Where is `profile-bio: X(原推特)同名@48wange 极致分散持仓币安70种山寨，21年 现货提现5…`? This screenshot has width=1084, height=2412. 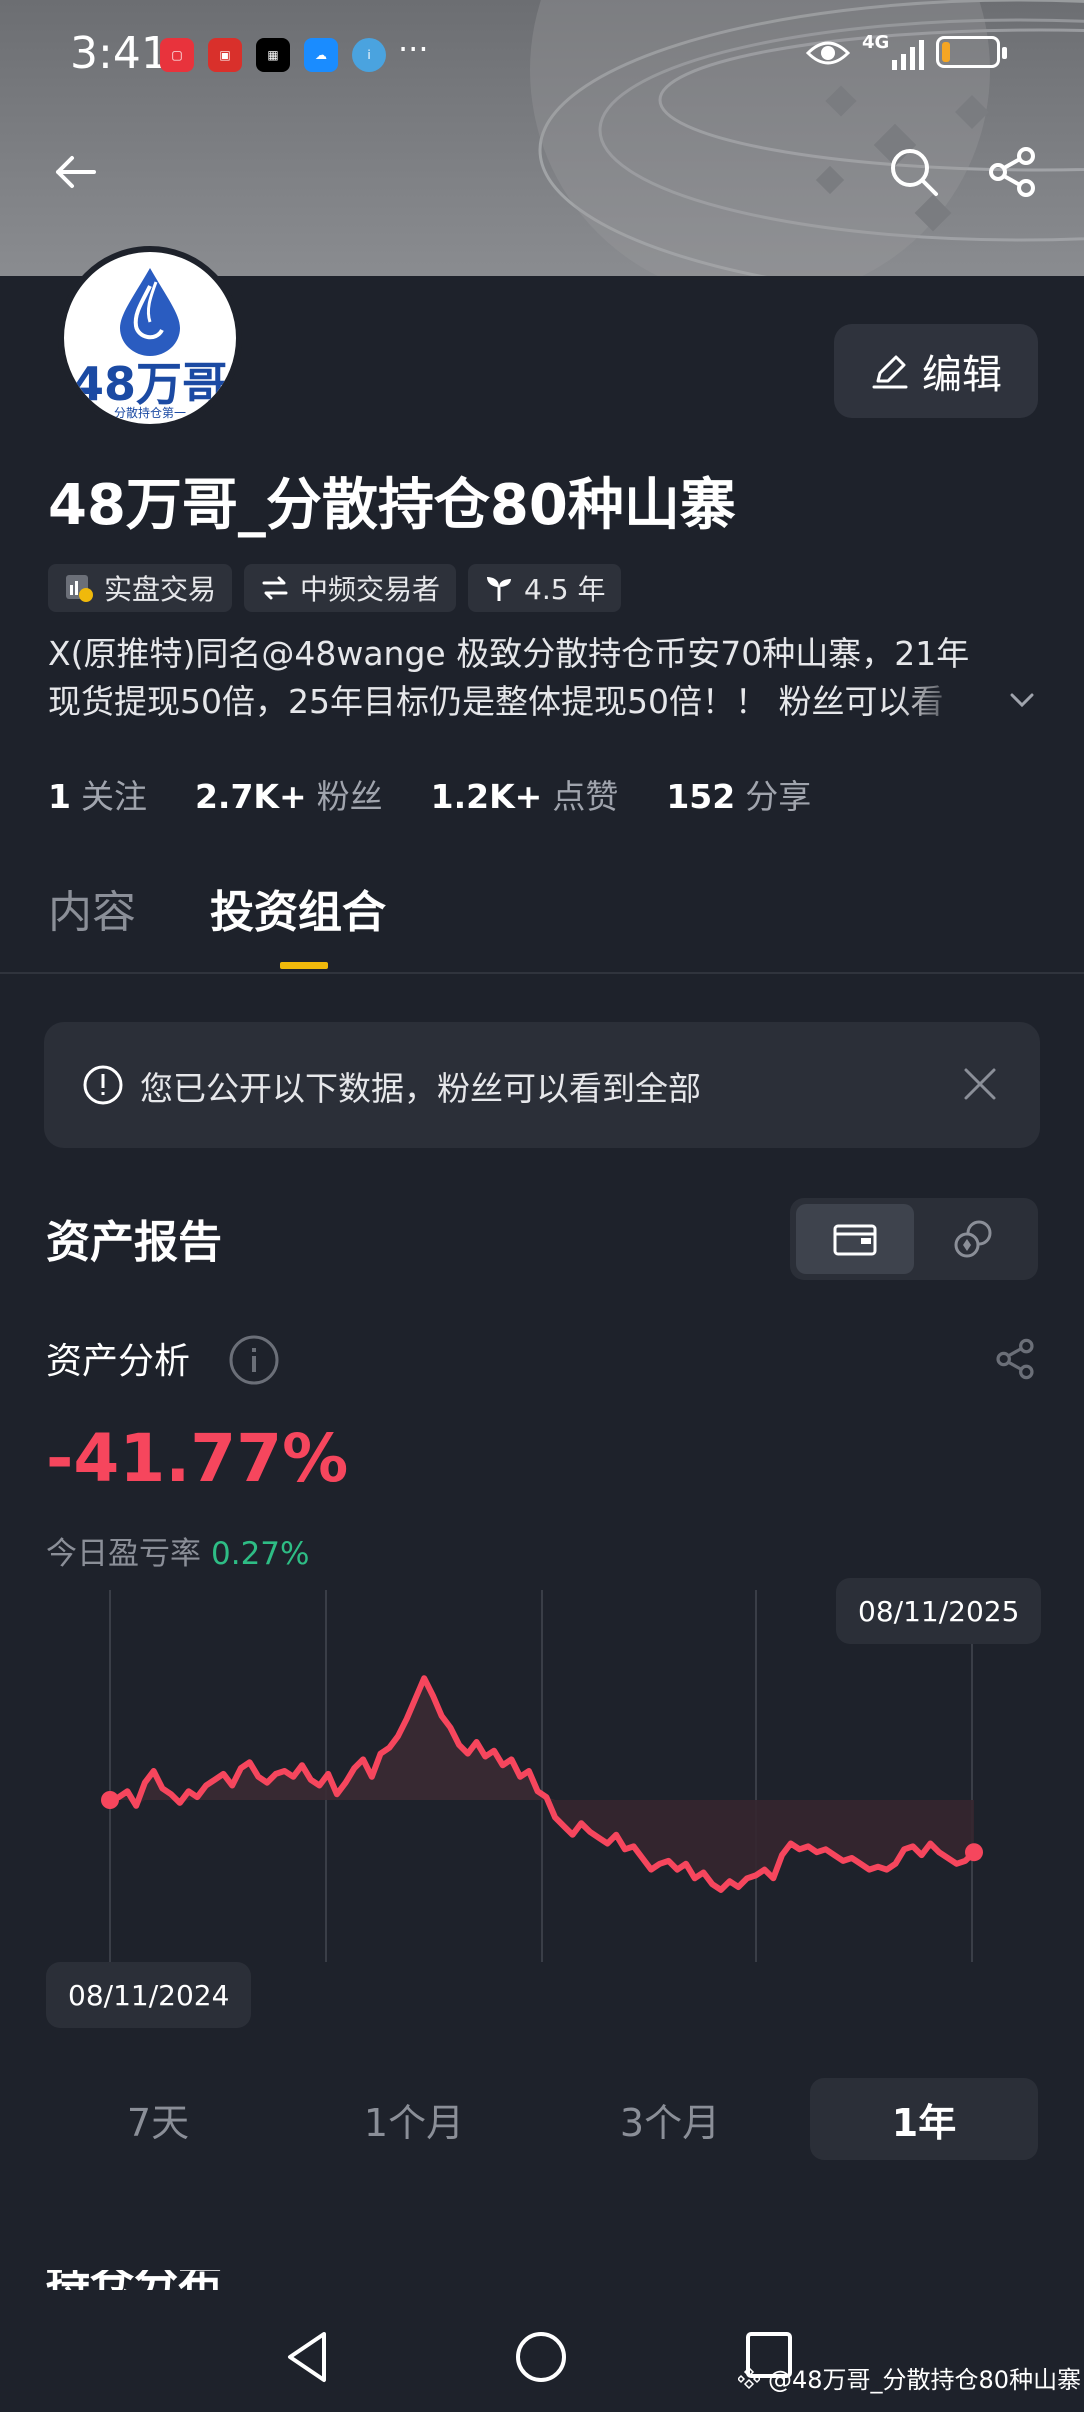
profile-bio: X(原推特)同名@48wange 极致分散持仓币安70种山寨，21年 现货提现5… is located at coordinates (541, 678).